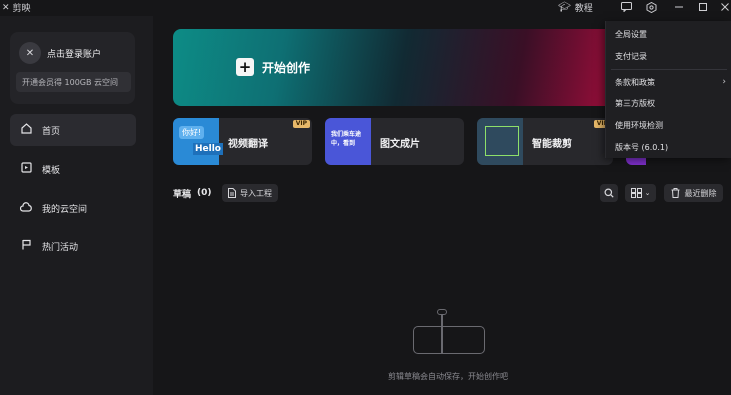 The width and height of the screenshot is (731, 395). Describe the element at coordinates (669, 69) in the screenshot. I see `menu-divider` at that location.